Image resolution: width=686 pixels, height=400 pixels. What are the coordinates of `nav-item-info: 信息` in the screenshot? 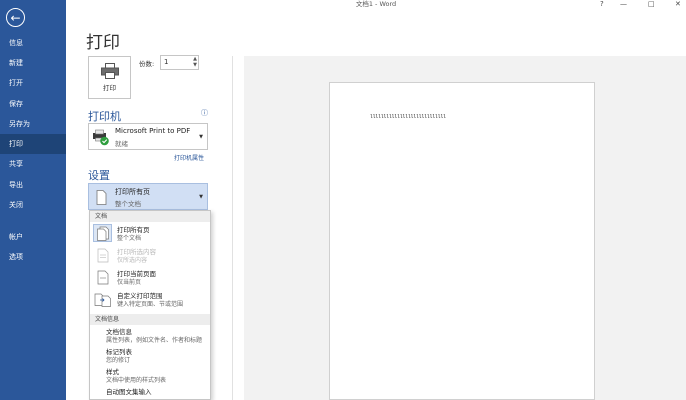 It's located at (33, 43).